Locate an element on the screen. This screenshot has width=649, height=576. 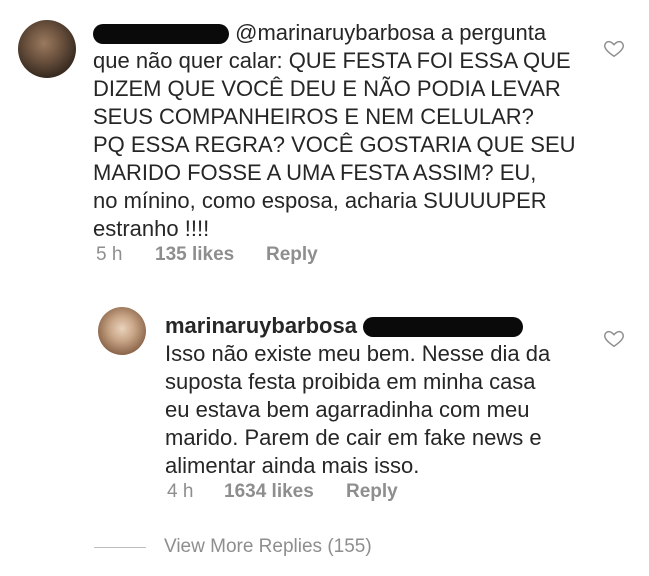
view-more-replies-label: View More Replies (155) is located at coordinates (268, 547).